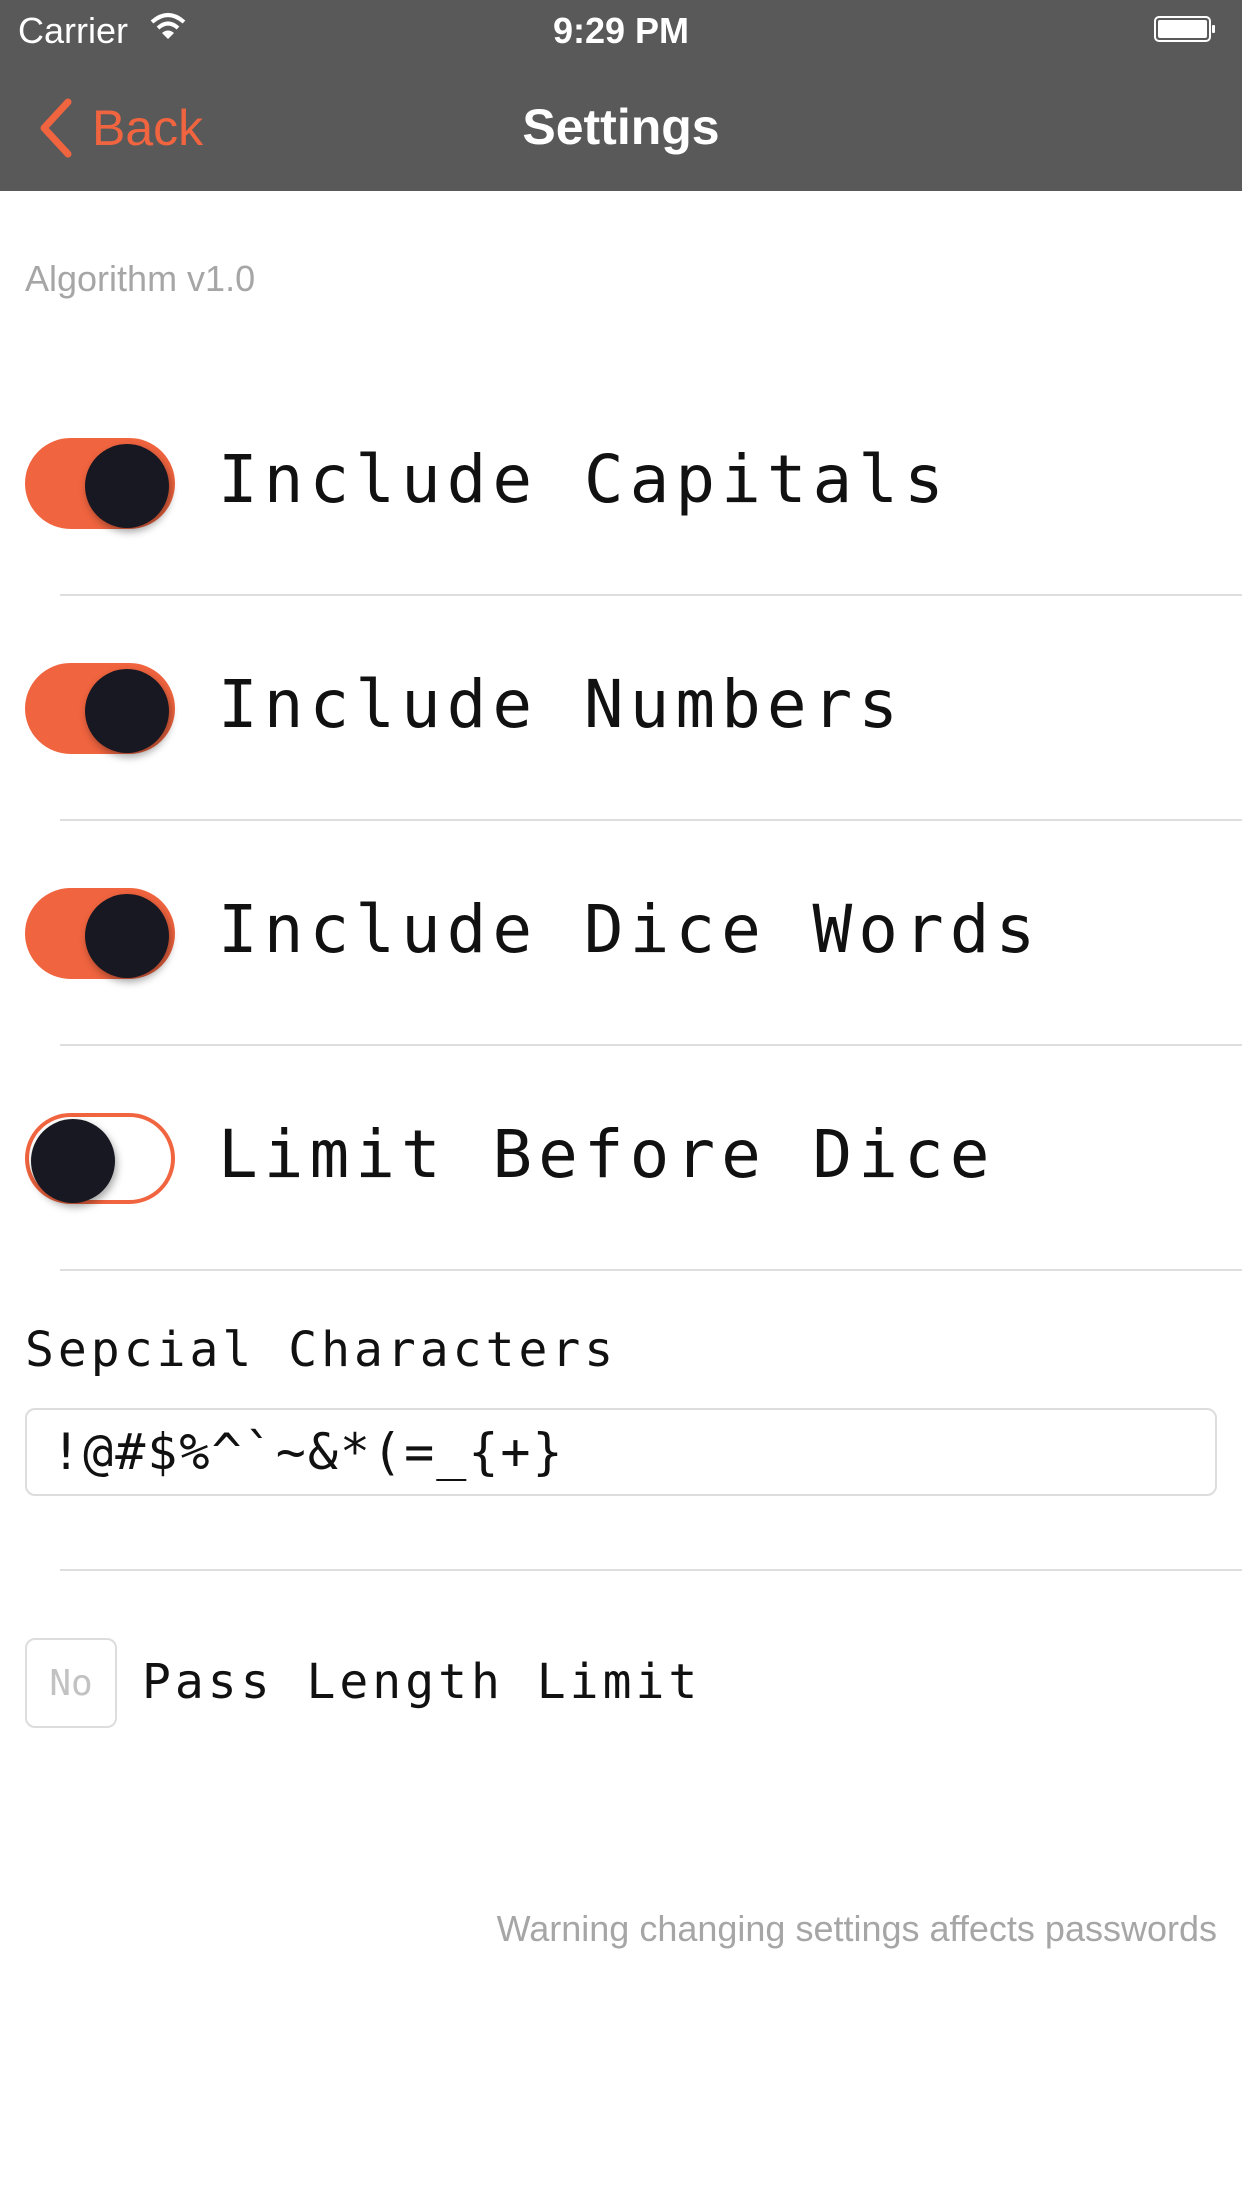  I want to click on battery-icon, so click(1184, 29).